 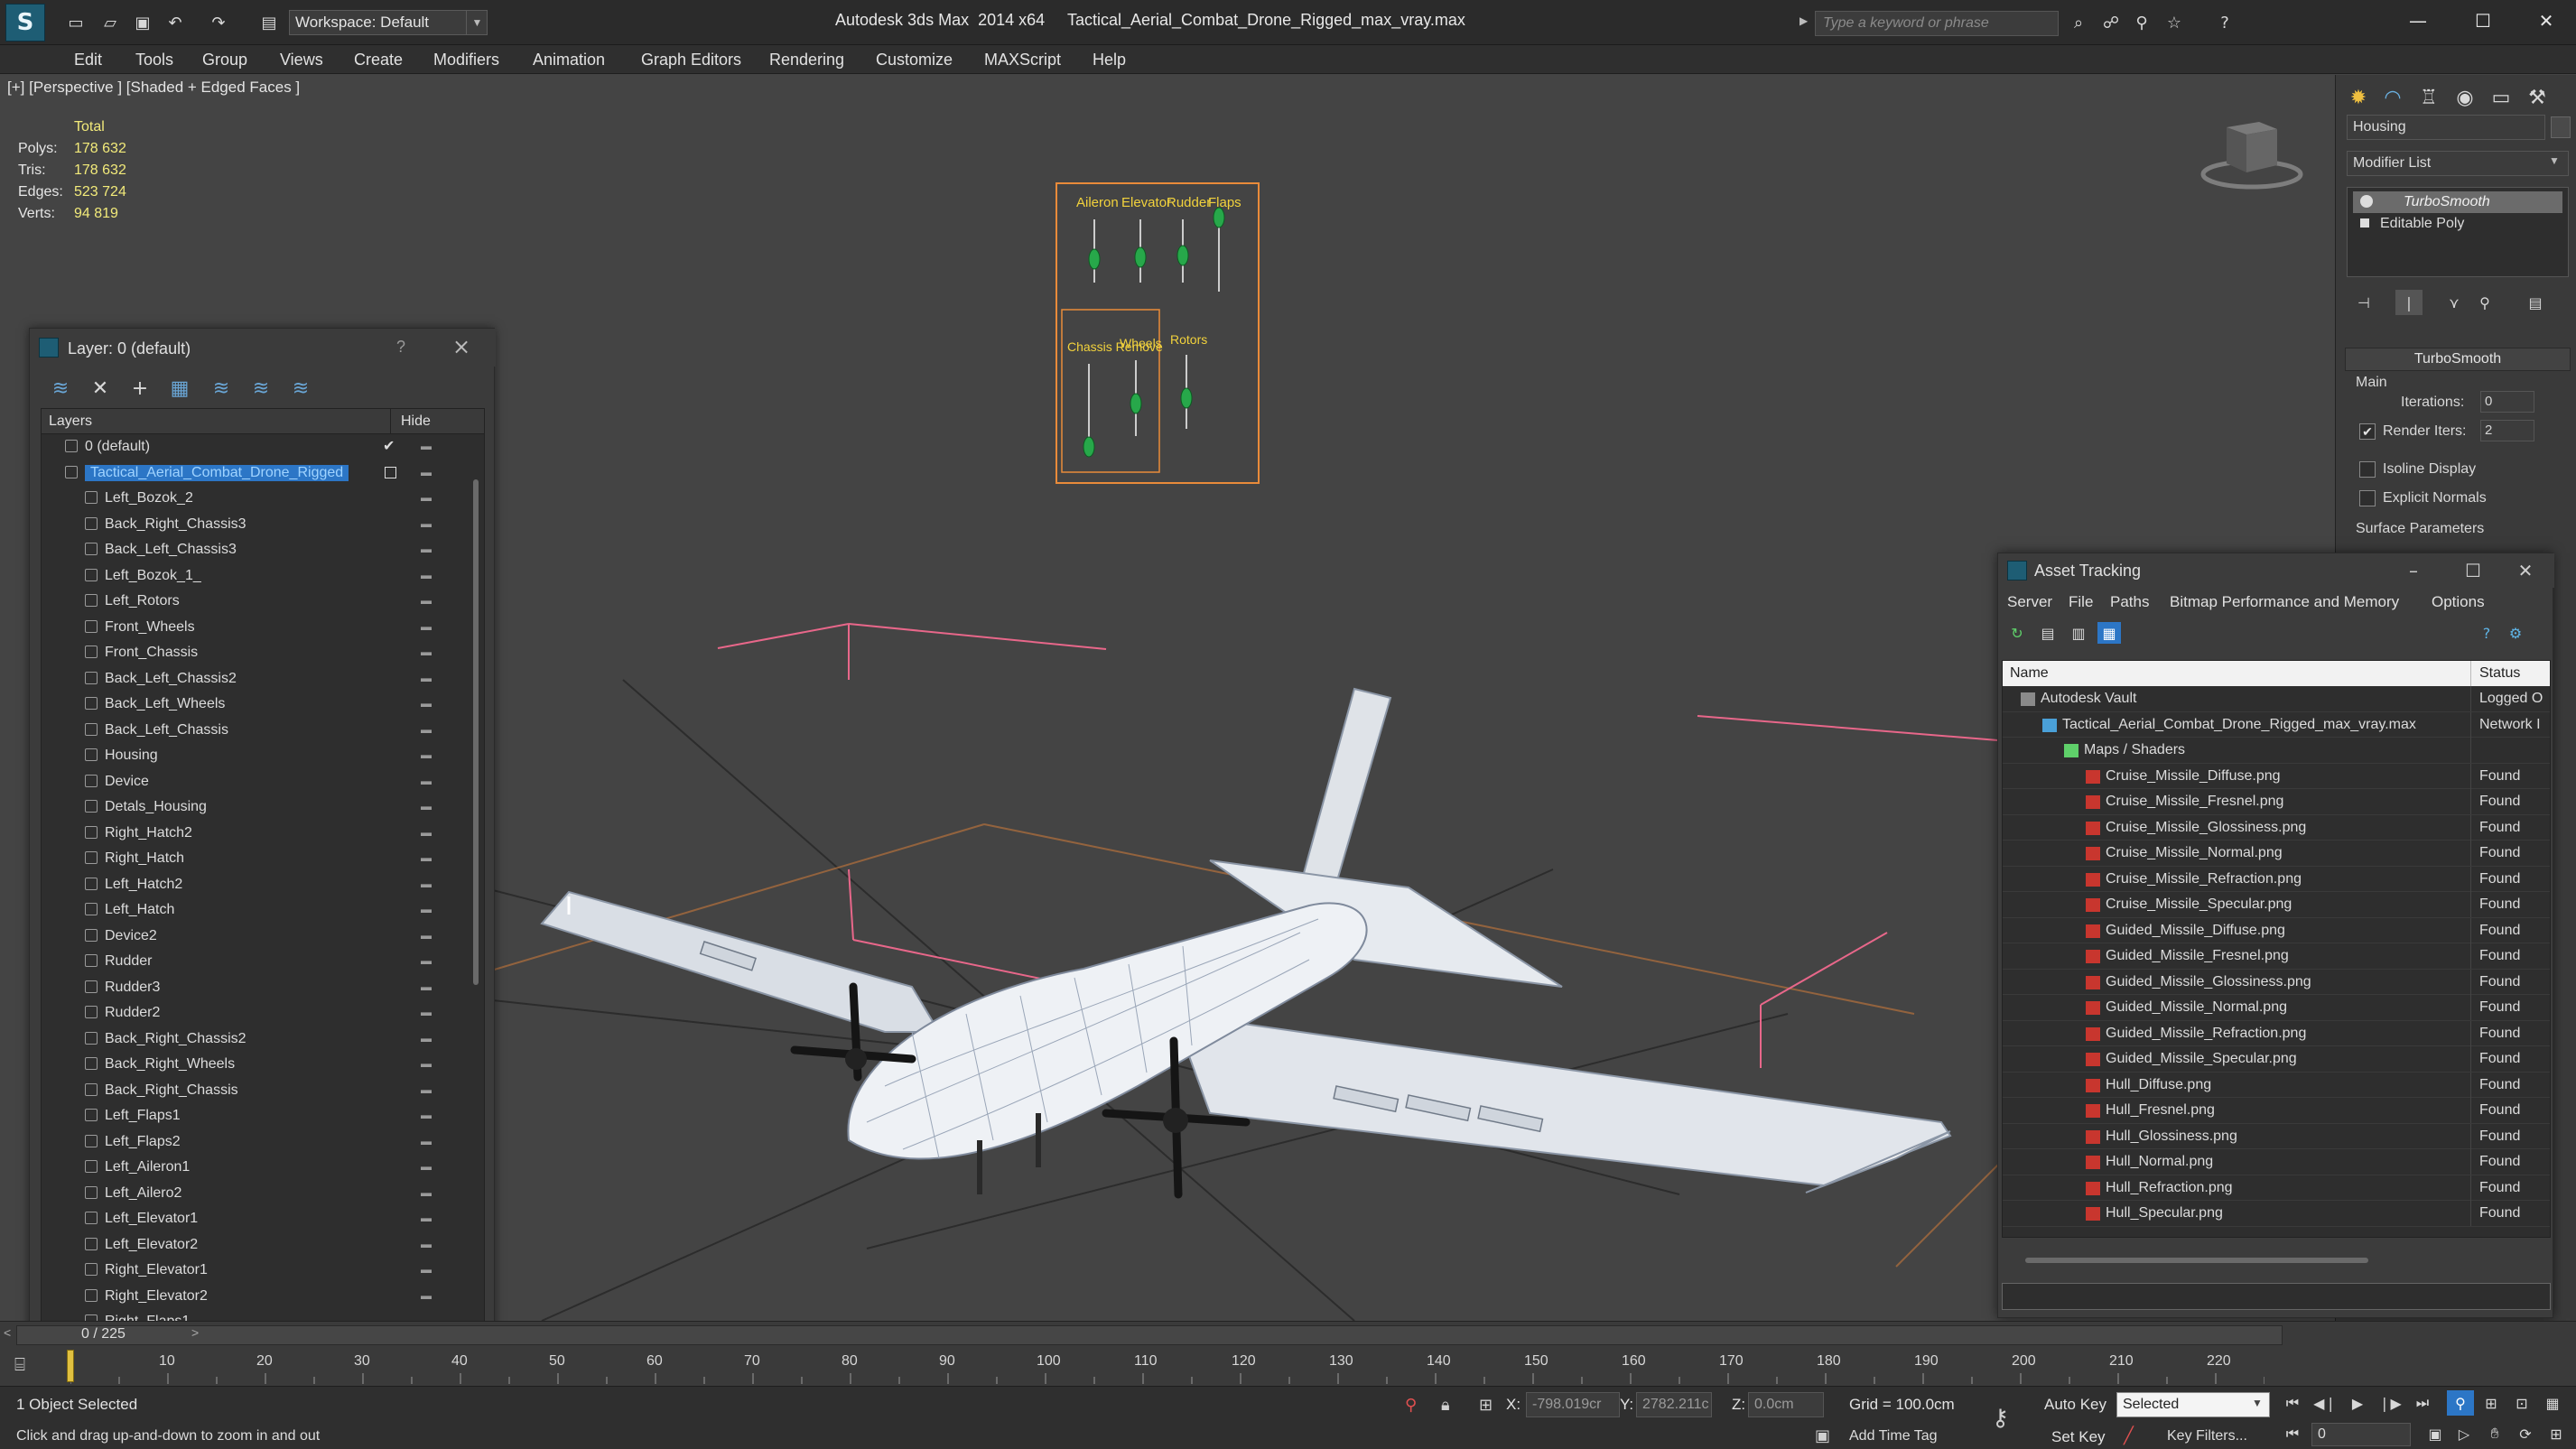 What do you see at coordinates (2078, 22) in the screenshot?
I see `binoculars-icon: ⌕` at bounding box center [2078, 22].